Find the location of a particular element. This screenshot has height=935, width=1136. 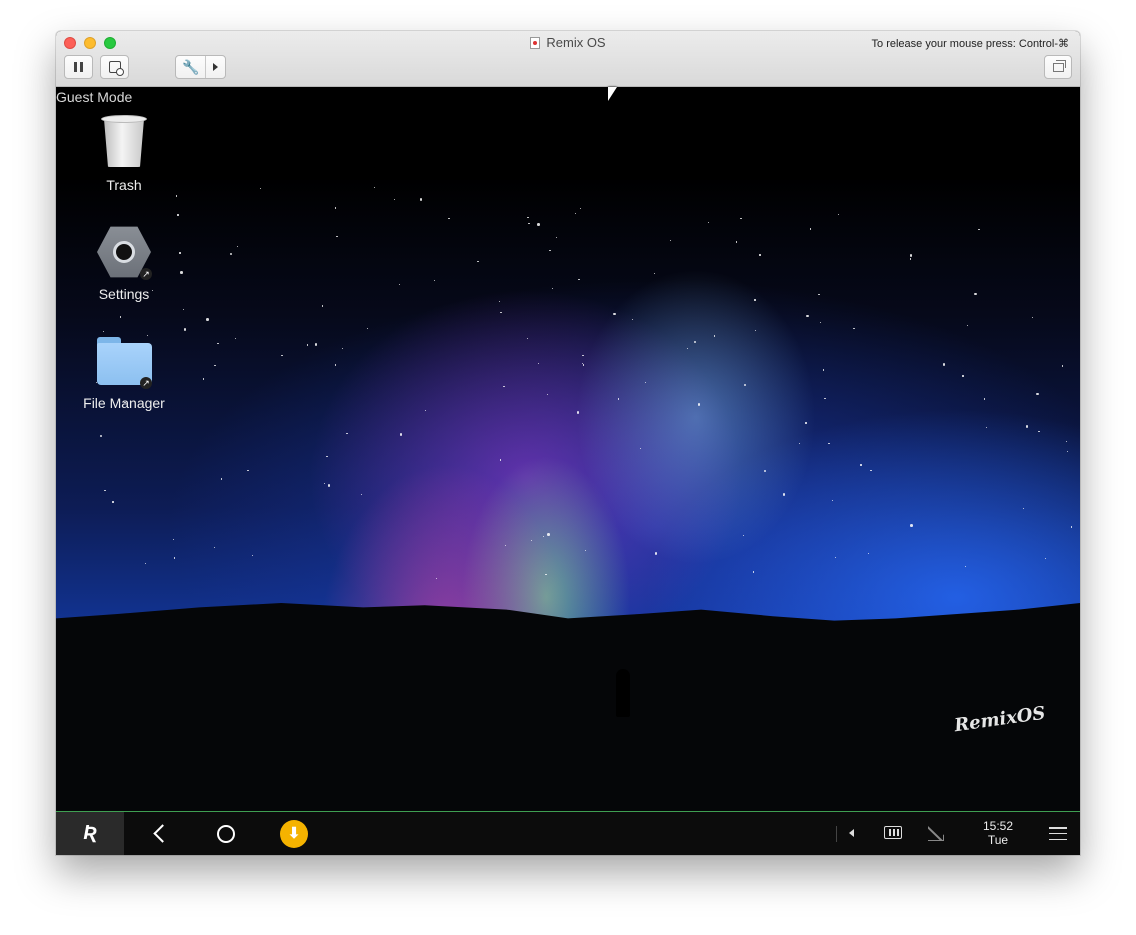

download-icon: ⬇ is located at coordinates (294, 833).